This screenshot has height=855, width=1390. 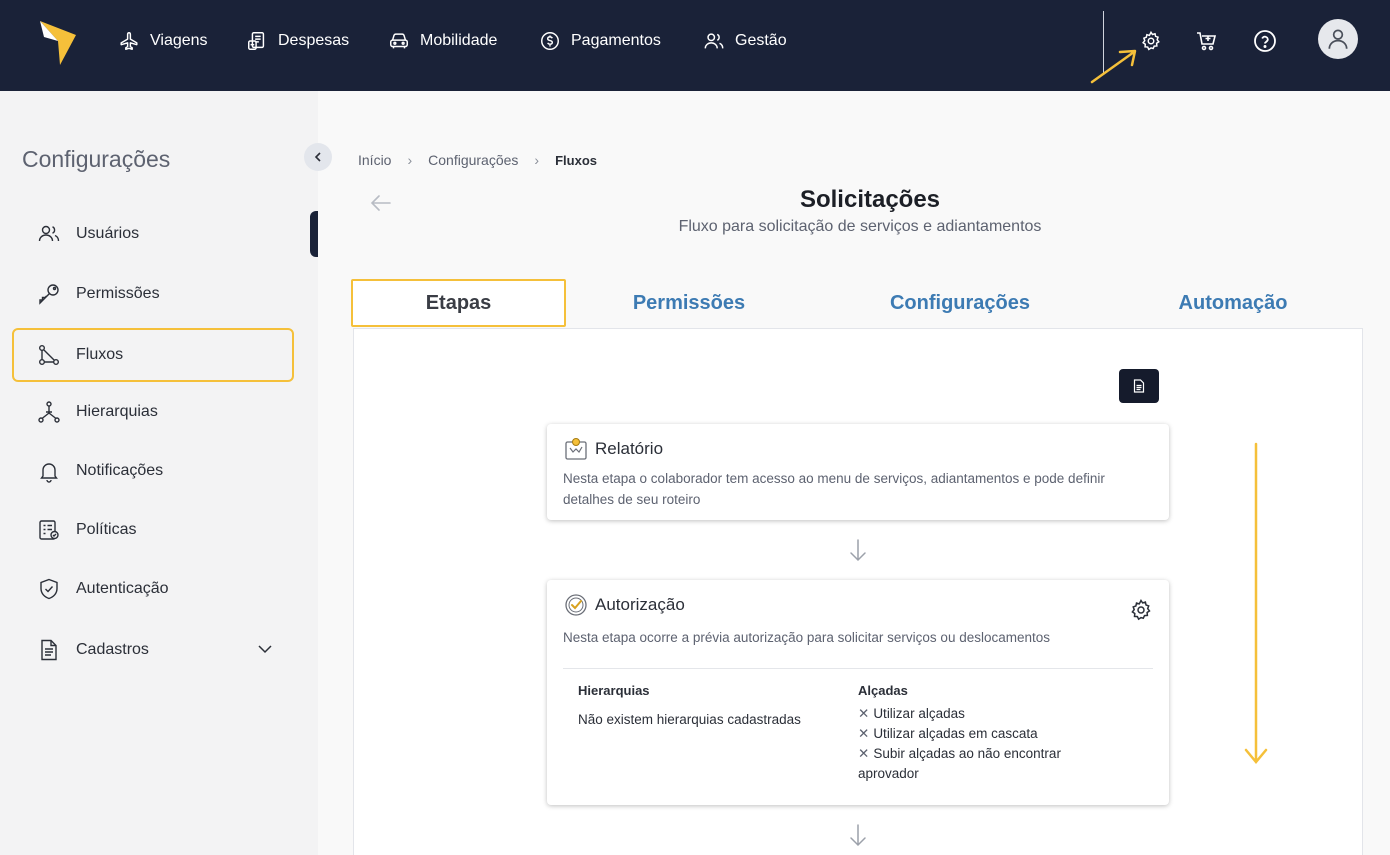 I want to click on hierarquias-text: Não existem hierarquias cadastradas, so click(x=689, y=719).